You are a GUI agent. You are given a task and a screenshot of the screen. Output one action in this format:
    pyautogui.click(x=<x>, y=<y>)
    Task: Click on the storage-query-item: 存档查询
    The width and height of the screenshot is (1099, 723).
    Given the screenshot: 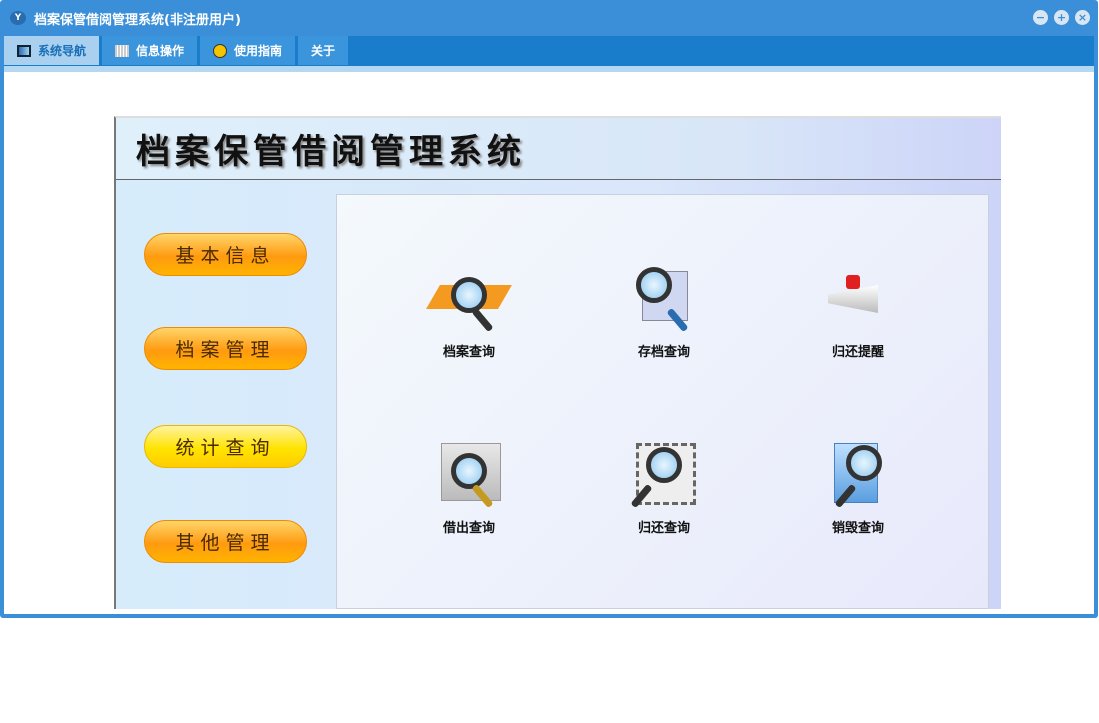 What is the action you would take?
    pyautogui.click(x=664, y=311)
    